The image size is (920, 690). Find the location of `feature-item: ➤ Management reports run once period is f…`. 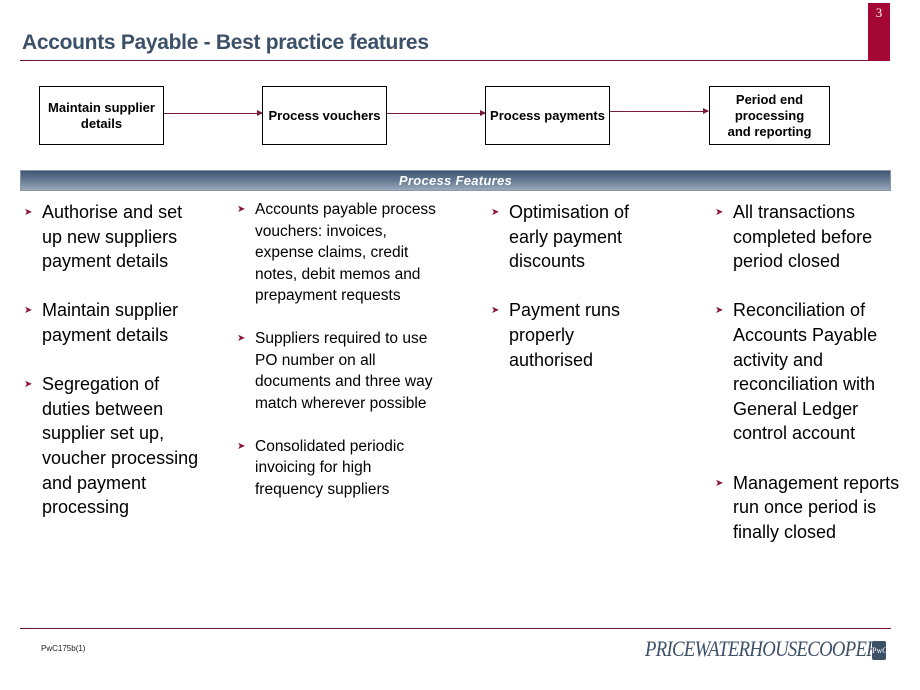

feature-item: ➤ Management reports run once period is f… is located at coordinates (807, 507).